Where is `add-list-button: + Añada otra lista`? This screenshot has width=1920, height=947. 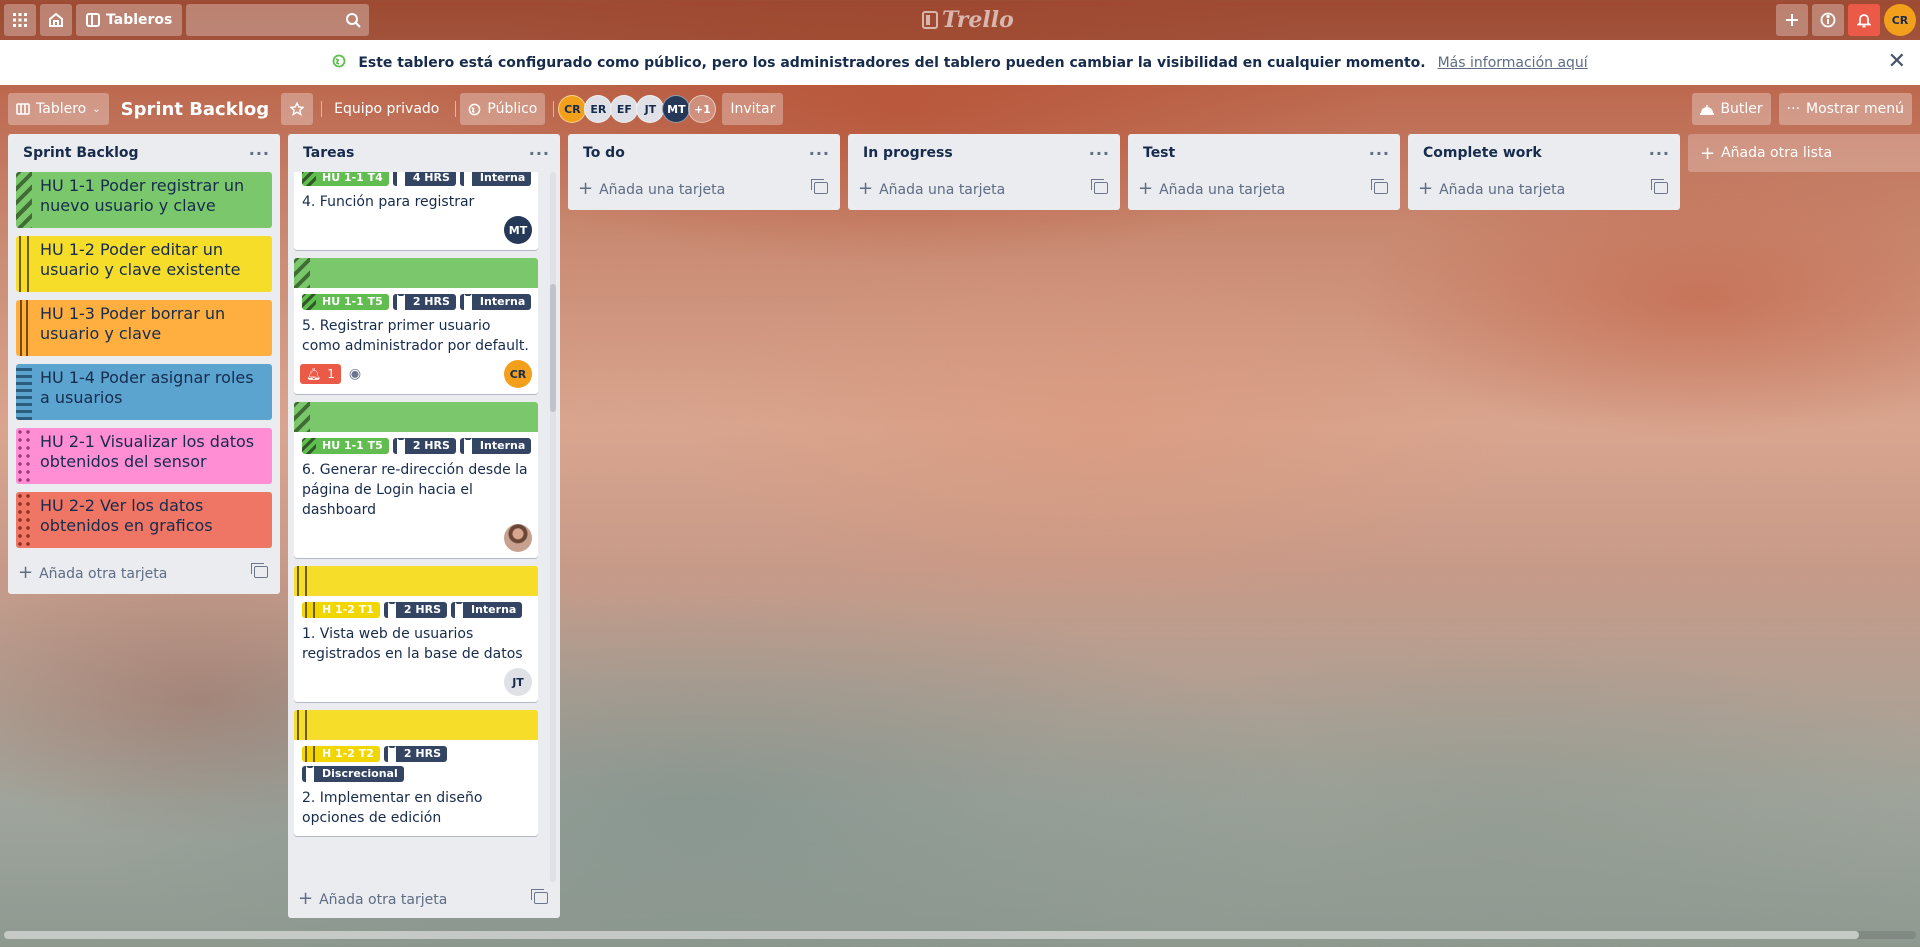 add-list-button: + Añada otra lista is located at coordinates (1804, 153).